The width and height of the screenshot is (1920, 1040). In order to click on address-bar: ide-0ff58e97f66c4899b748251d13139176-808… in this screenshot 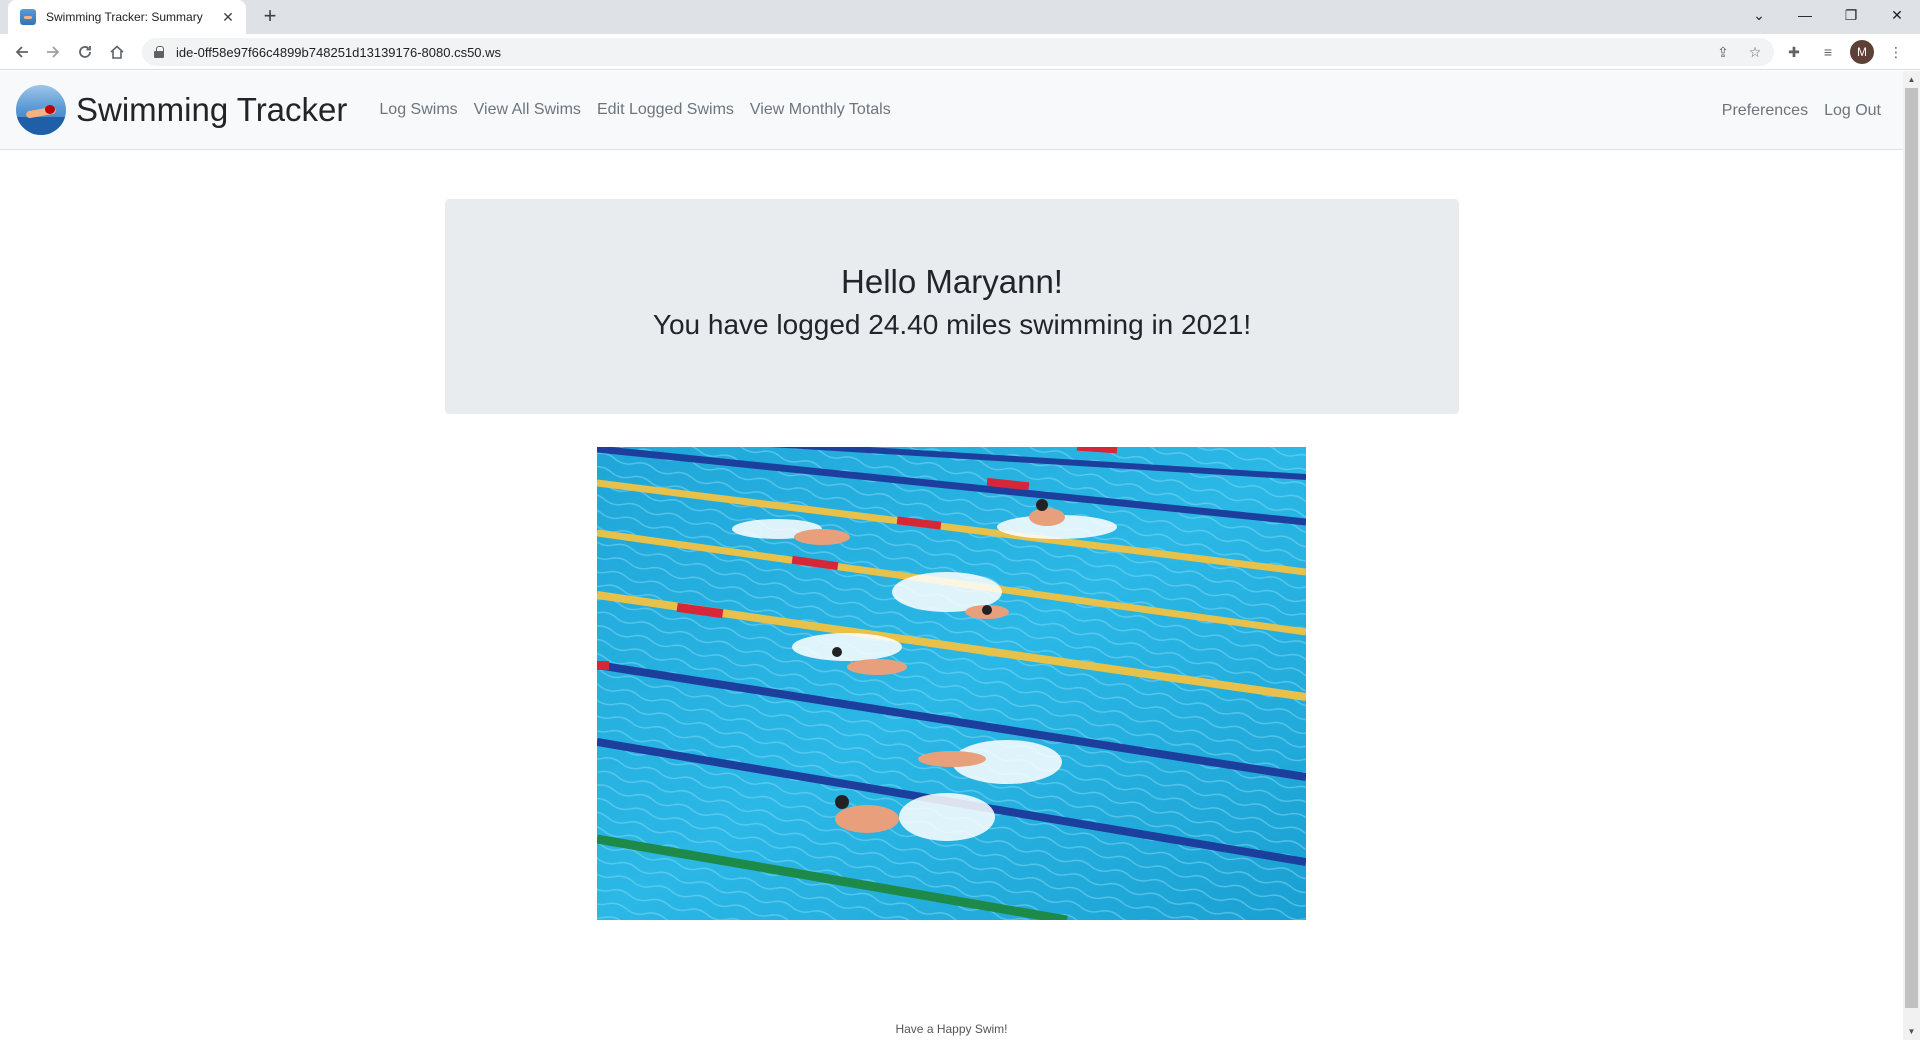, I will do `click(958, 52)`.